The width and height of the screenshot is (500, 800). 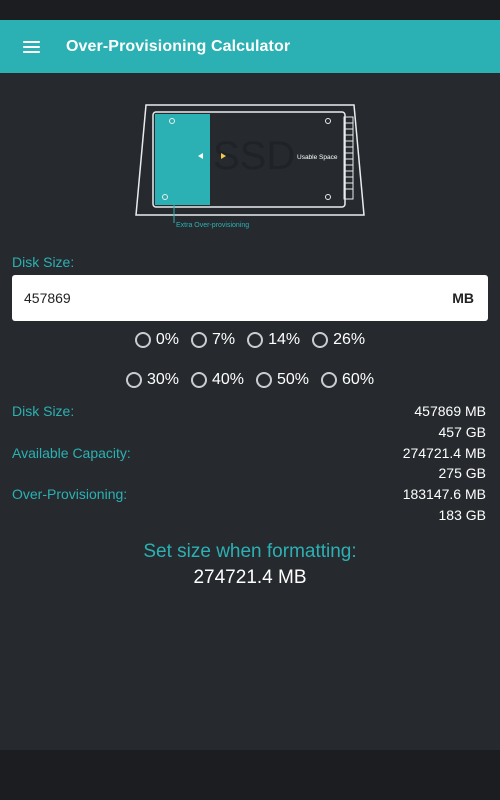 What do you see at coordinates (182, 159) in the screenshot?
I see `overprovisioning-area` at bounding box center [182, 159].